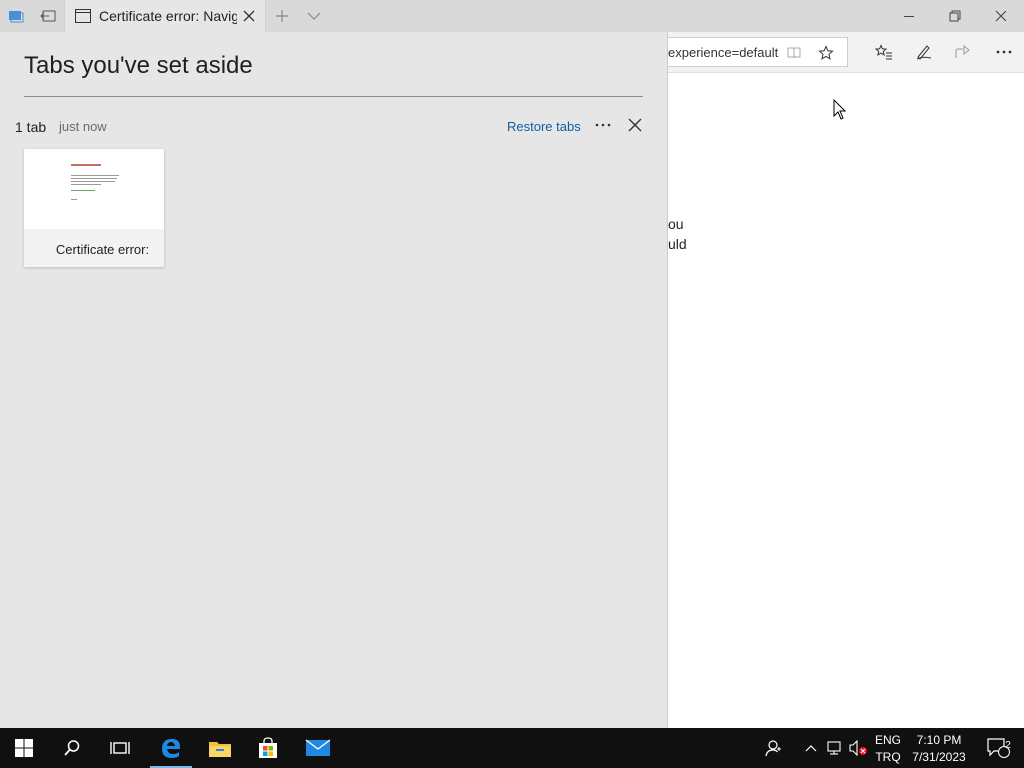 The height and width of the screenshot is (768, 1024). What do you see at coordinates (268, 748) in the screenshot?
I see `store-icon` at bounding box center [268, 748].